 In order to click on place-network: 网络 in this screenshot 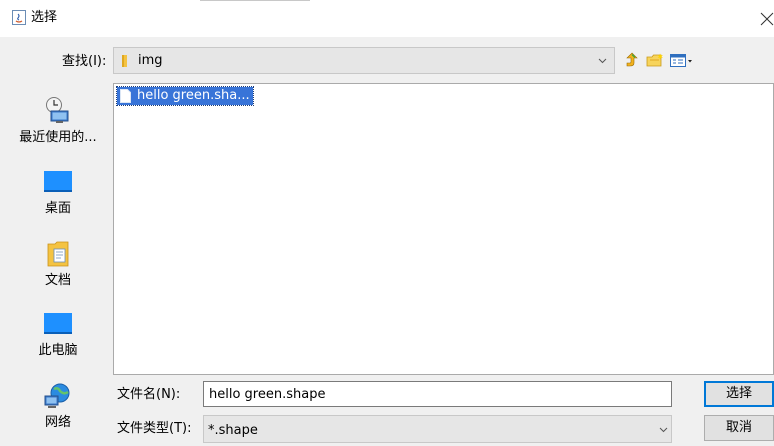, I will do `click(58, 407)`.